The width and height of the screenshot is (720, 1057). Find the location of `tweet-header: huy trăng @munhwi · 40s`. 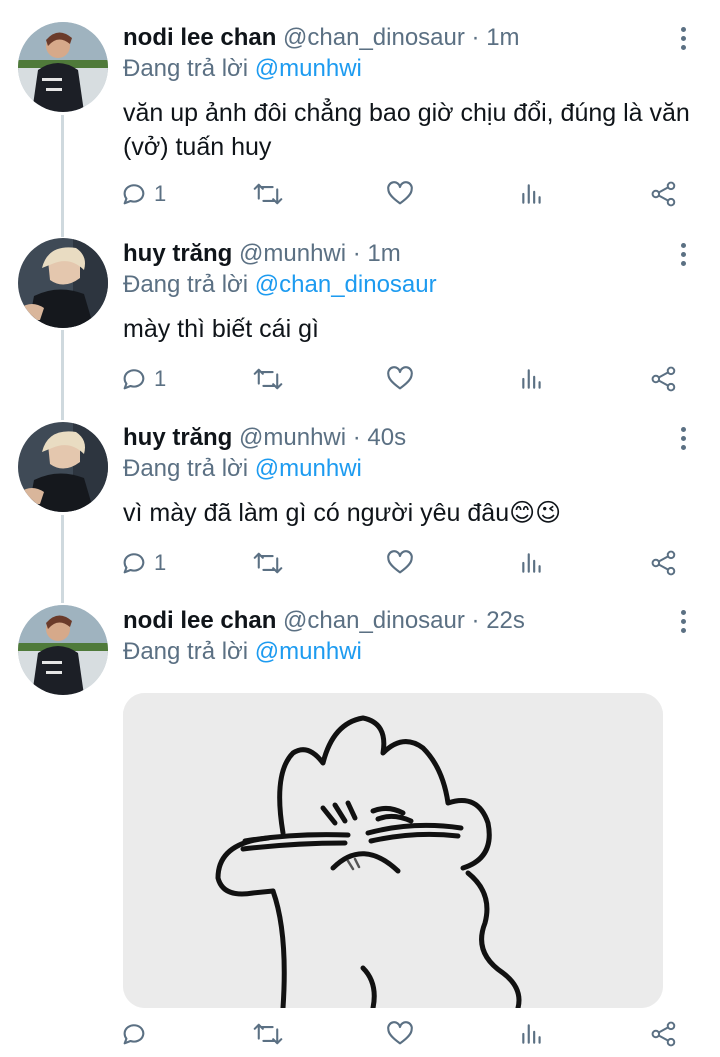

tweet-header: huy trăng @munhwi · 40s is located at coordinates (264, 438).